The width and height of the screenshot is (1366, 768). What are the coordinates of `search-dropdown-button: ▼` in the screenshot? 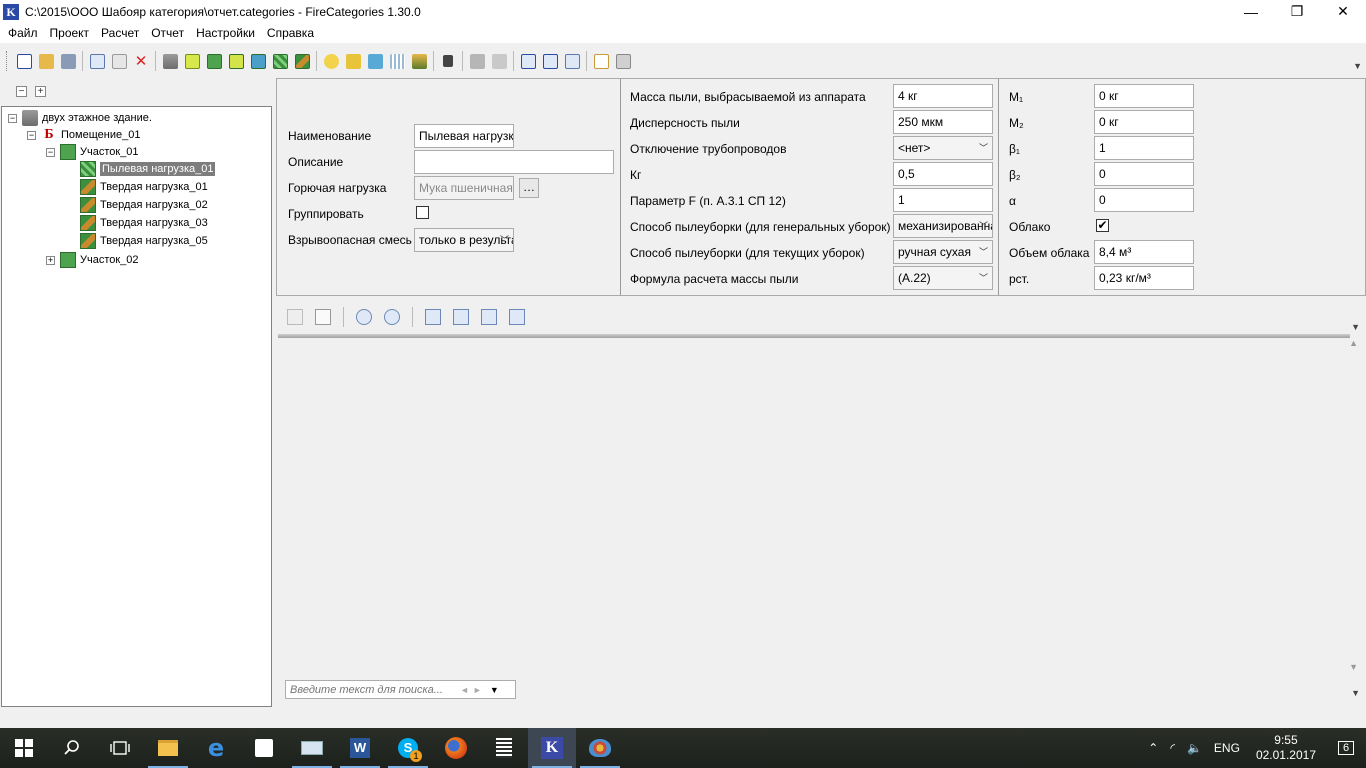 It's located at (494, 690).